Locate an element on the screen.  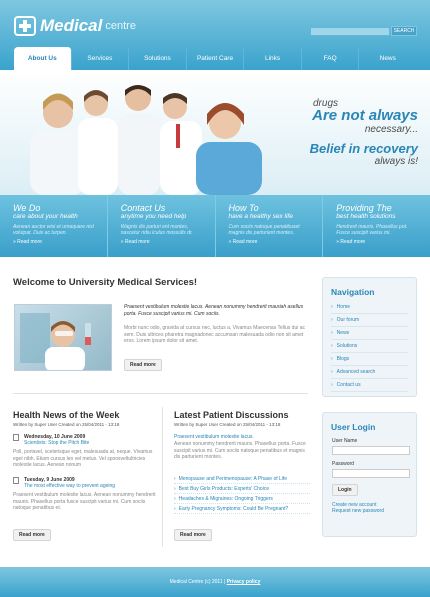
medical-cross-icon is located at coordinates (25, 26).